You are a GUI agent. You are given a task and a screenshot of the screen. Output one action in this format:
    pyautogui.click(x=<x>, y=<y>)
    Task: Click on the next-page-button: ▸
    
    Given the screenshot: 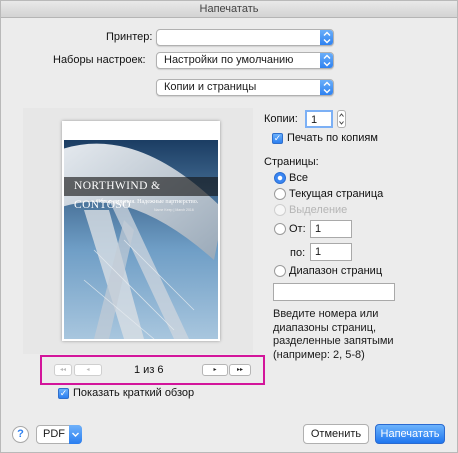 What is the action you would take?
    pyautogui.click(x=215, y=370)
    